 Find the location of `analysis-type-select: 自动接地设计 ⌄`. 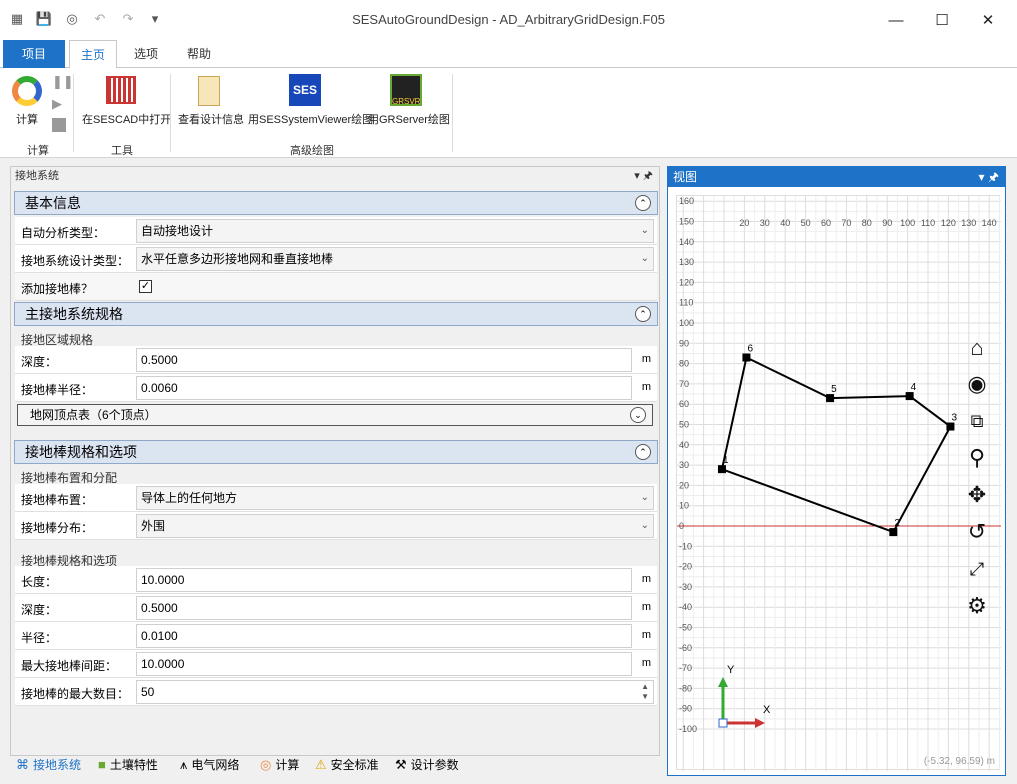

analysis-type-select: 自动接地设计 ⌄ is located at coordinates (395, 231).